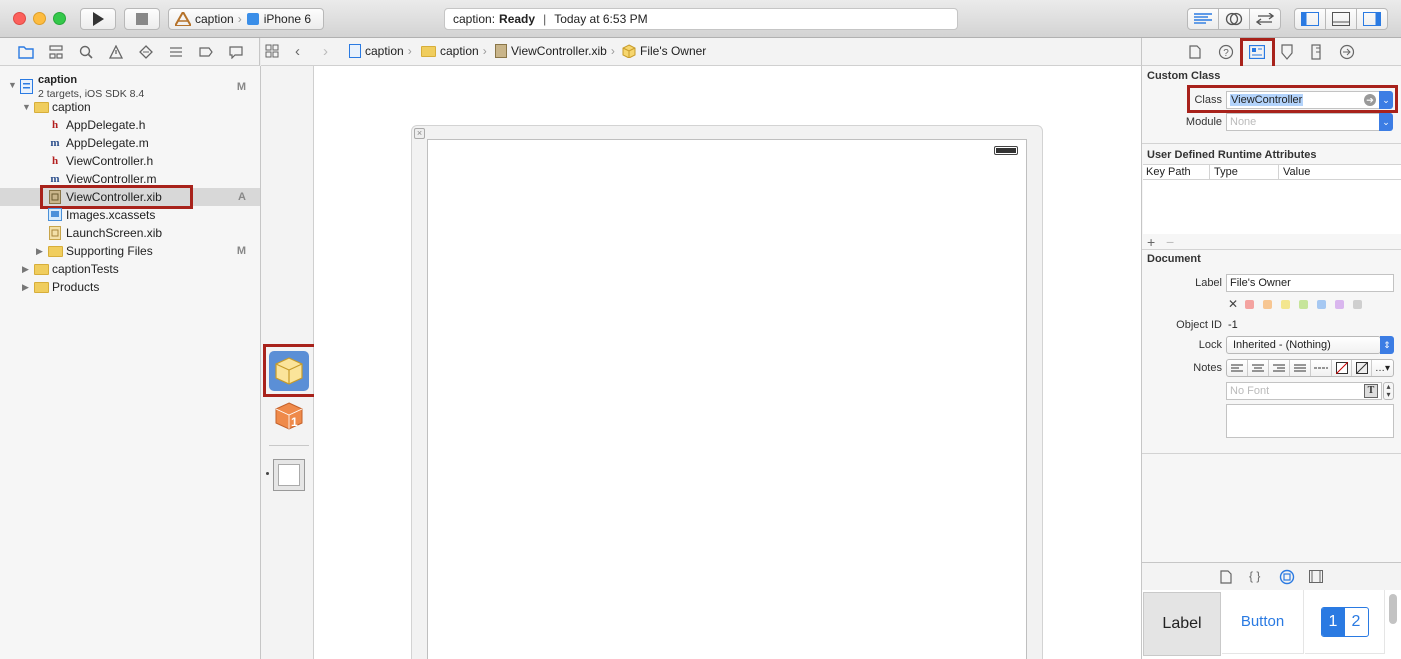 This screenshot has width=1401, height=659. I want to click on nav-row-appdelegate-h: h AppDelegate.h, so click(130, 125).